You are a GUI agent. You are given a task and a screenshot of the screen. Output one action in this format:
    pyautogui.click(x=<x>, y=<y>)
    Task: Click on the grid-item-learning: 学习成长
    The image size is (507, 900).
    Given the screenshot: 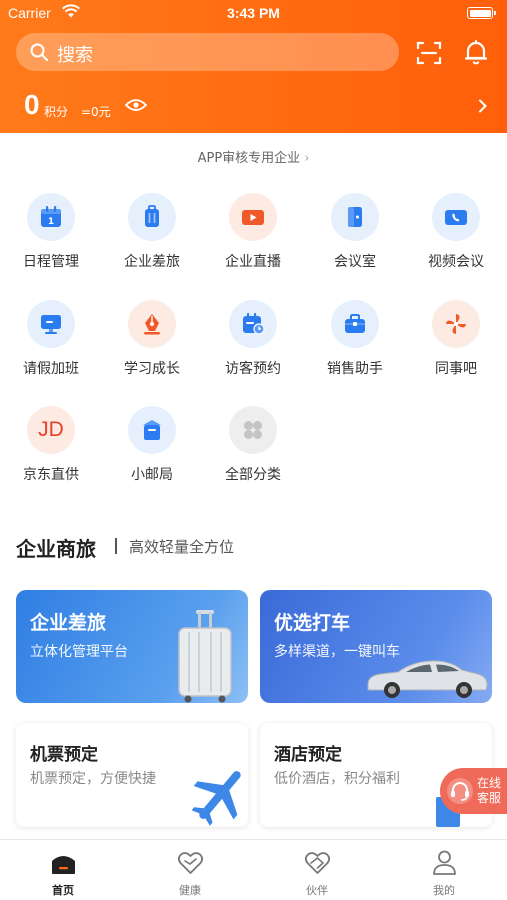 What is the action you would take?
    pyautogui.click(x=152, y=339)
    